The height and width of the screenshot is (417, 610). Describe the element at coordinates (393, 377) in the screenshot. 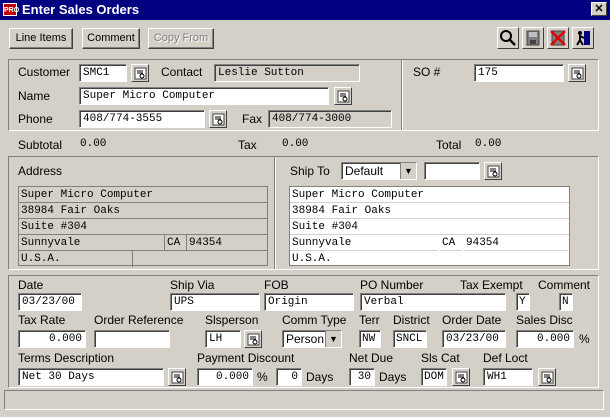

I see `net-due-unit: Days` at that location.